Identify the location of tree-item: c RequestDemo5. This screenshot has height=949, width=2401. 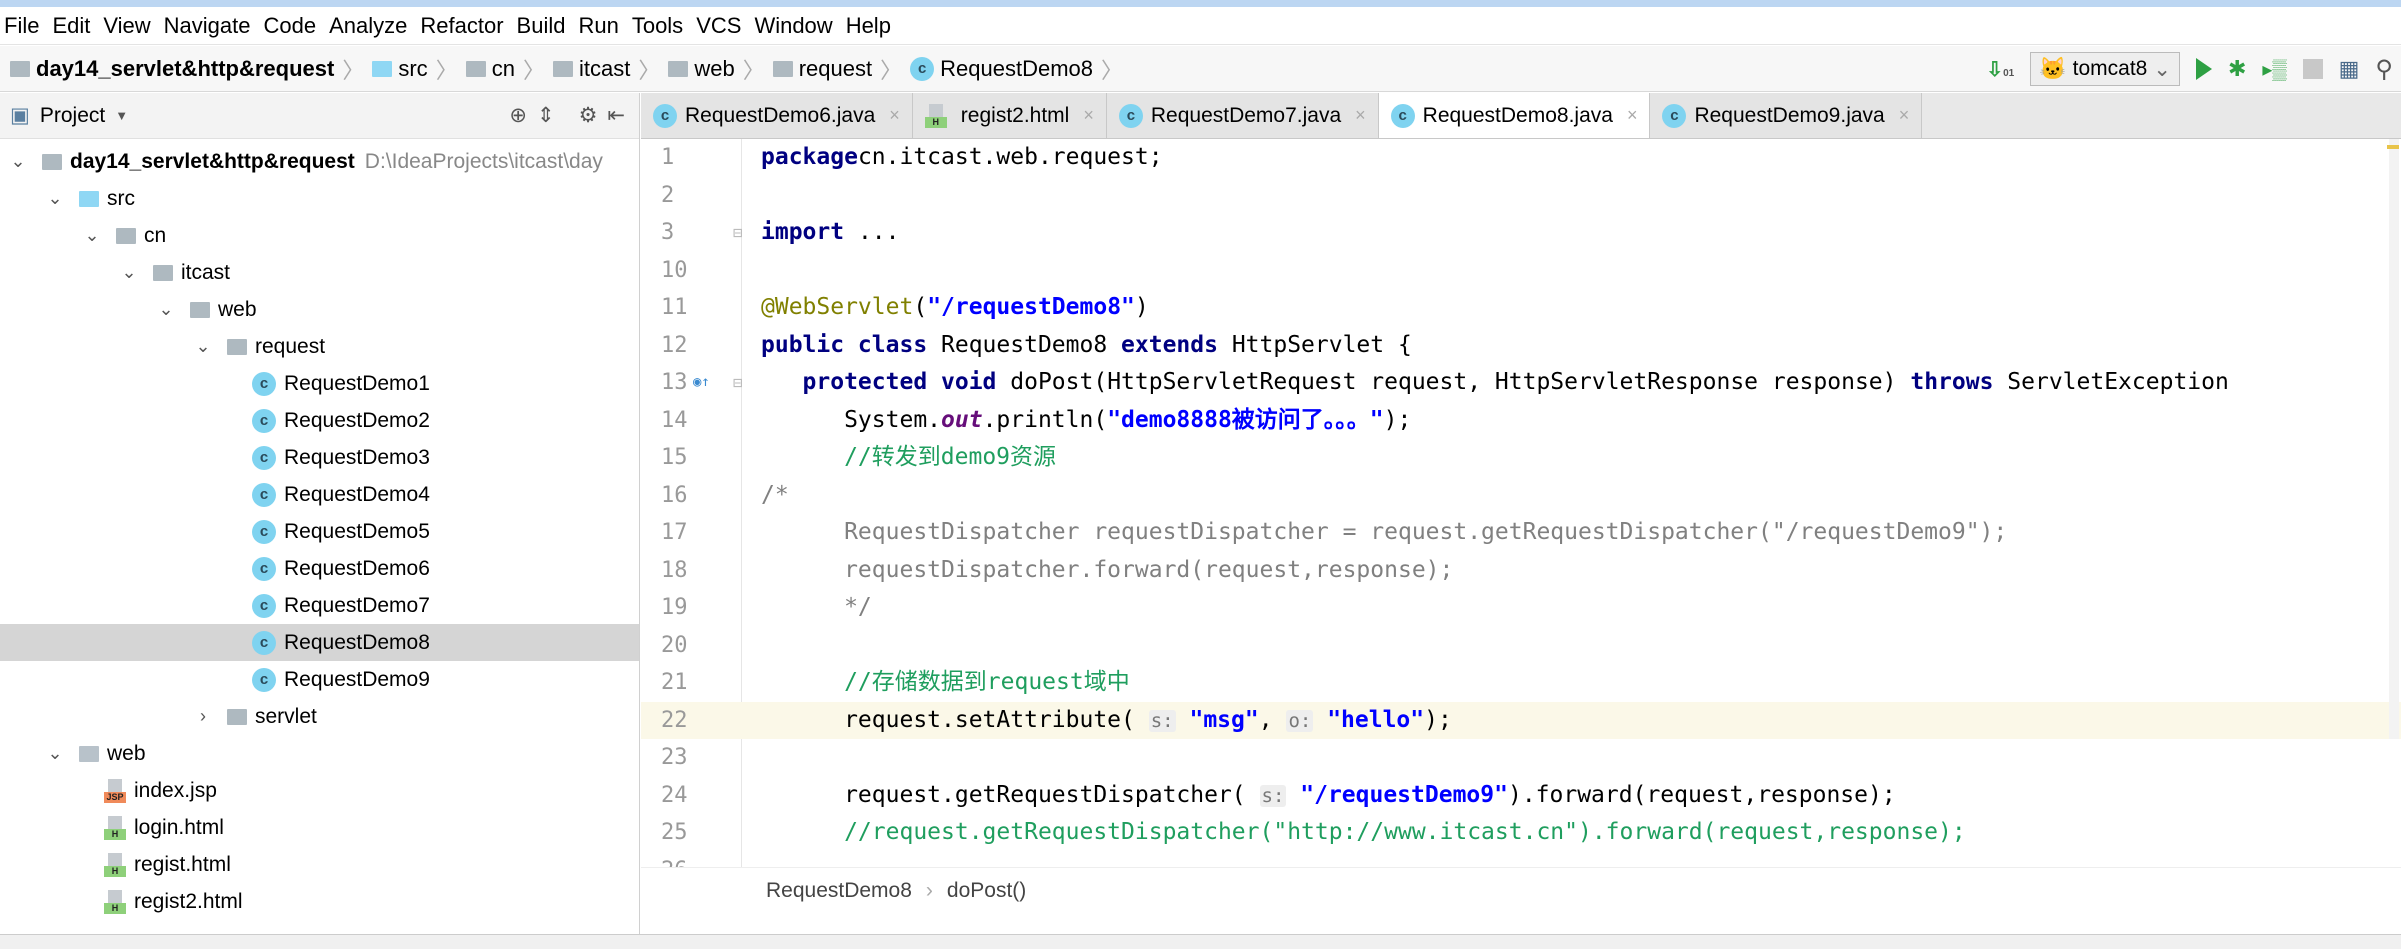
(319, 531).